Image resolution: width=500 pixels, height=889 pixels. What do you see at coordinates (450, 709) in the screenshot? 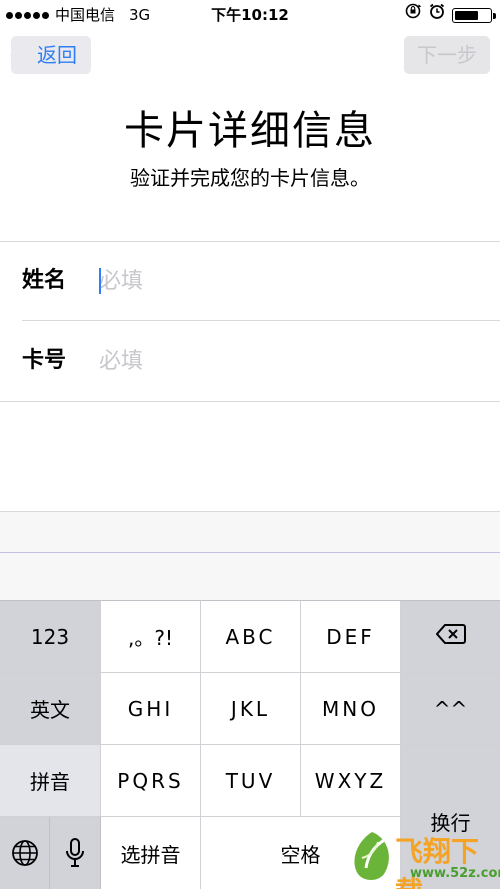
I see `key-emoticon: ^^` at bounding box center [450, 709].